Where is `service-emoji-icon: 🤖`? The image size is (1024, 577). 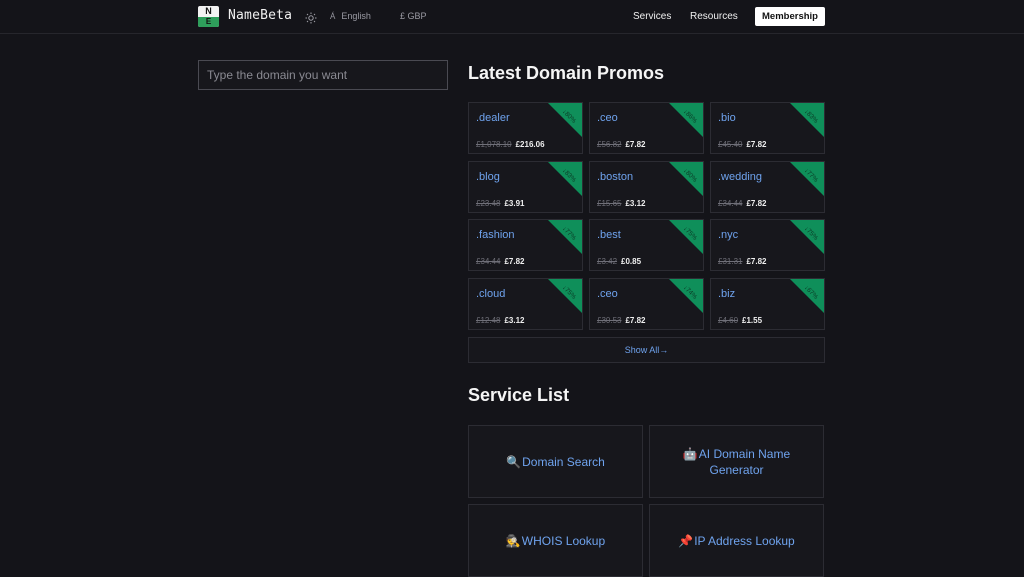
service-emoji-icon: 🤖 is located at coordinates (690, 454).